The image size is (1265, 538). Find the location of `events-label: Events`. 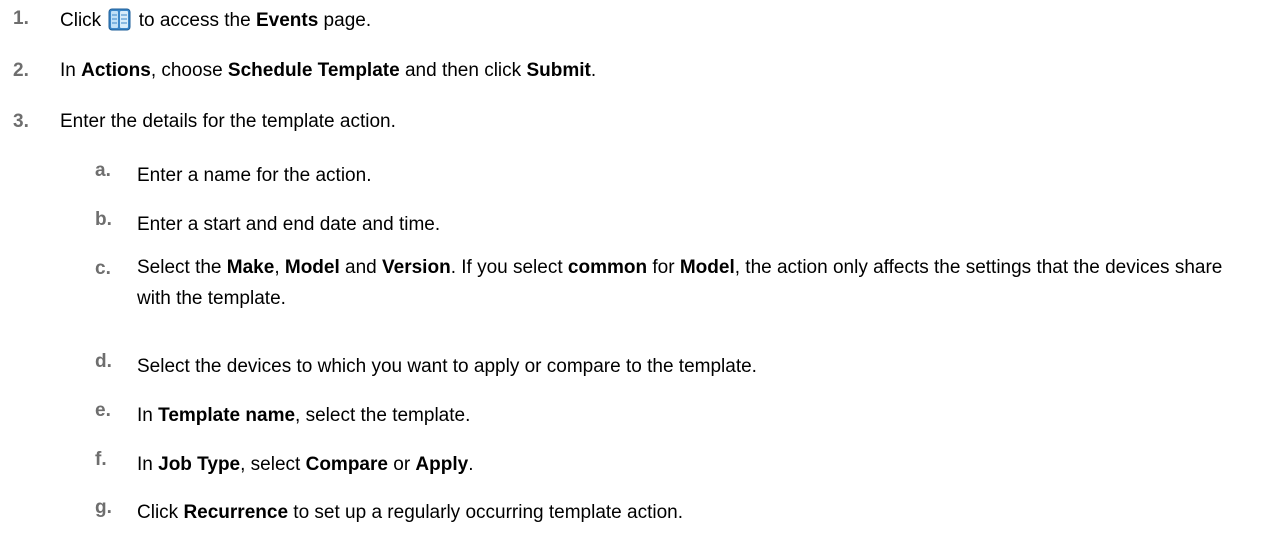

events-label: Events is located at coordinates (287, 20).